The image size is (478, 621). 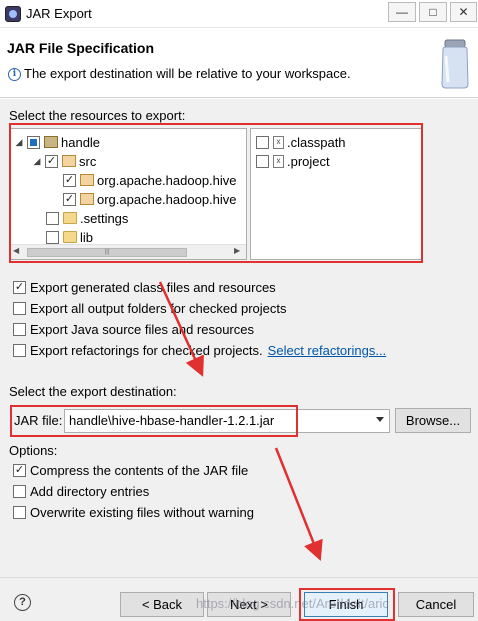 I want to click on window-title: JAR Export, so click(x=59, y=13).